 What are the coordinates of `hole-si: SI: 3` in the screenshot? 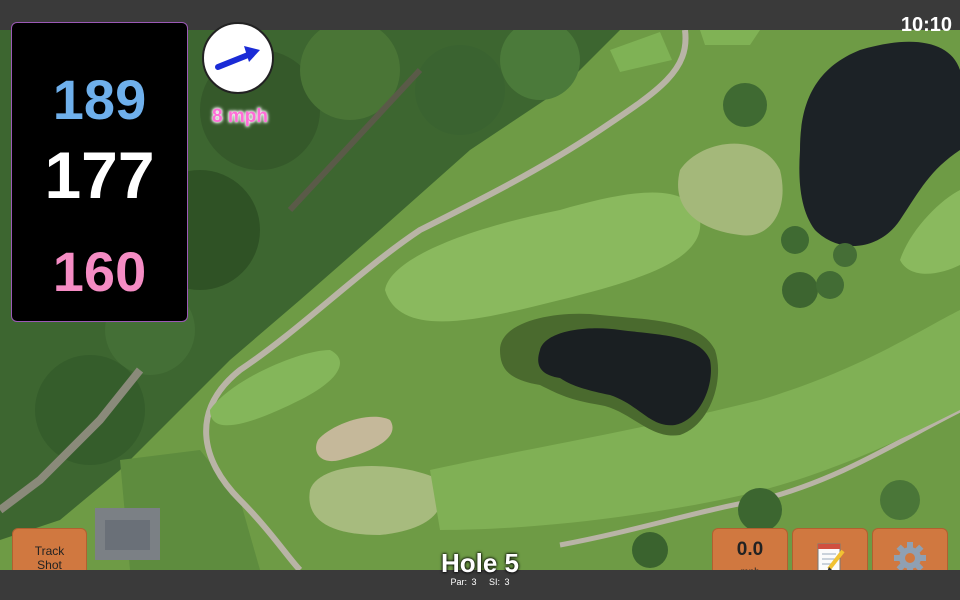 It's located at (499, 582).